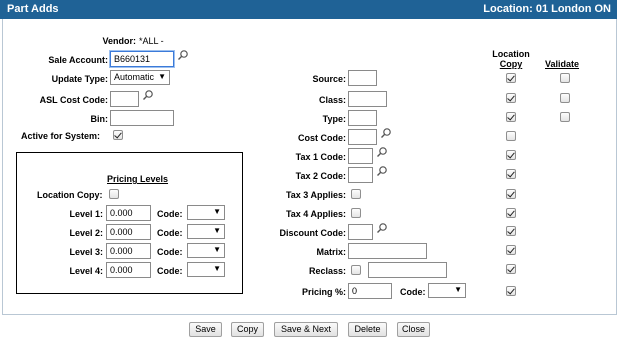 The image size is (621, 345). Describe the element at coordinates (334, 119) in the screenshot. I see `type-label: Type:` at that location.